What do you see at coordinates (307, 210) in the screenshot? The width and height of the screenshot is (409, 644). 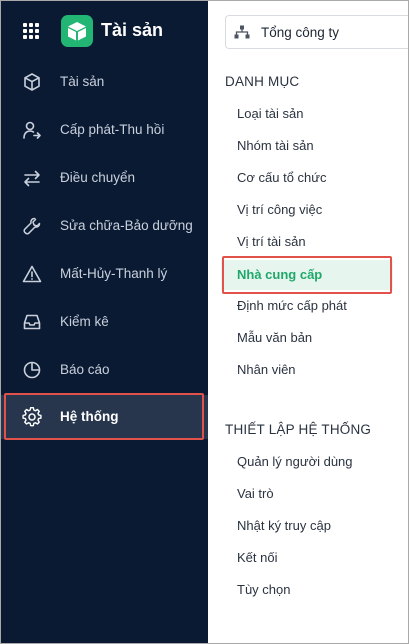 I see `menu-item-job-position: Vị trí công việc` at bounding box center [307, 210].